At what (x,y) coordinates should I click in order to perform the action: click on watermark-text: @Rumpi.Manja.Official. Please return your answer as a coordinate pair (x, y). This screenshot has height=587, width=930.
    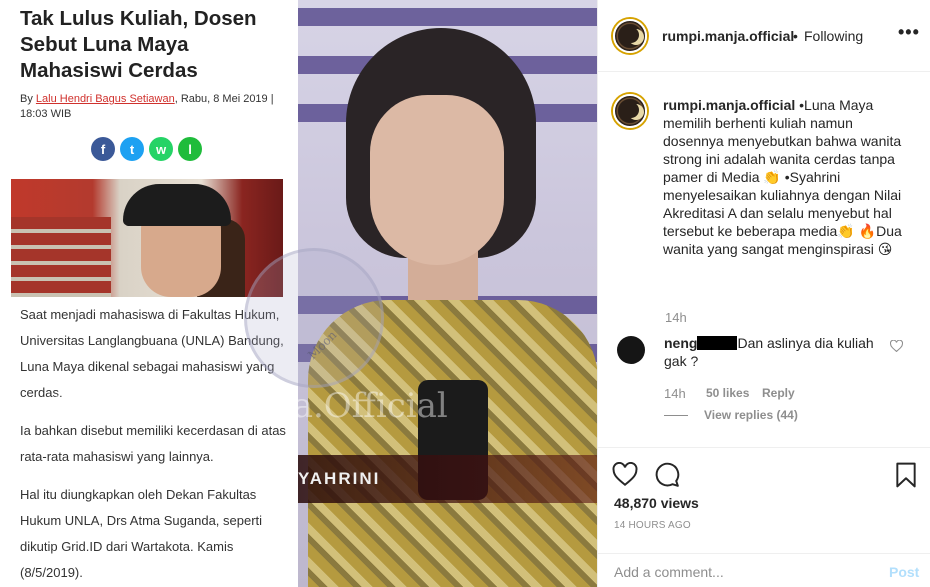
    Looking at the image, I should click on (248, 406).